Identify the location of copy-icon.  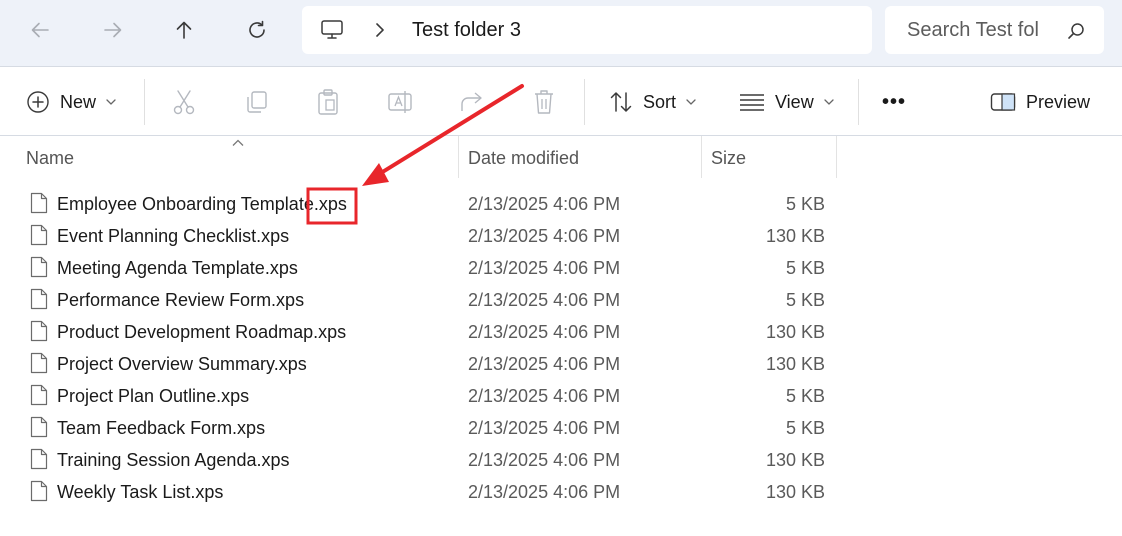
(257, 102).